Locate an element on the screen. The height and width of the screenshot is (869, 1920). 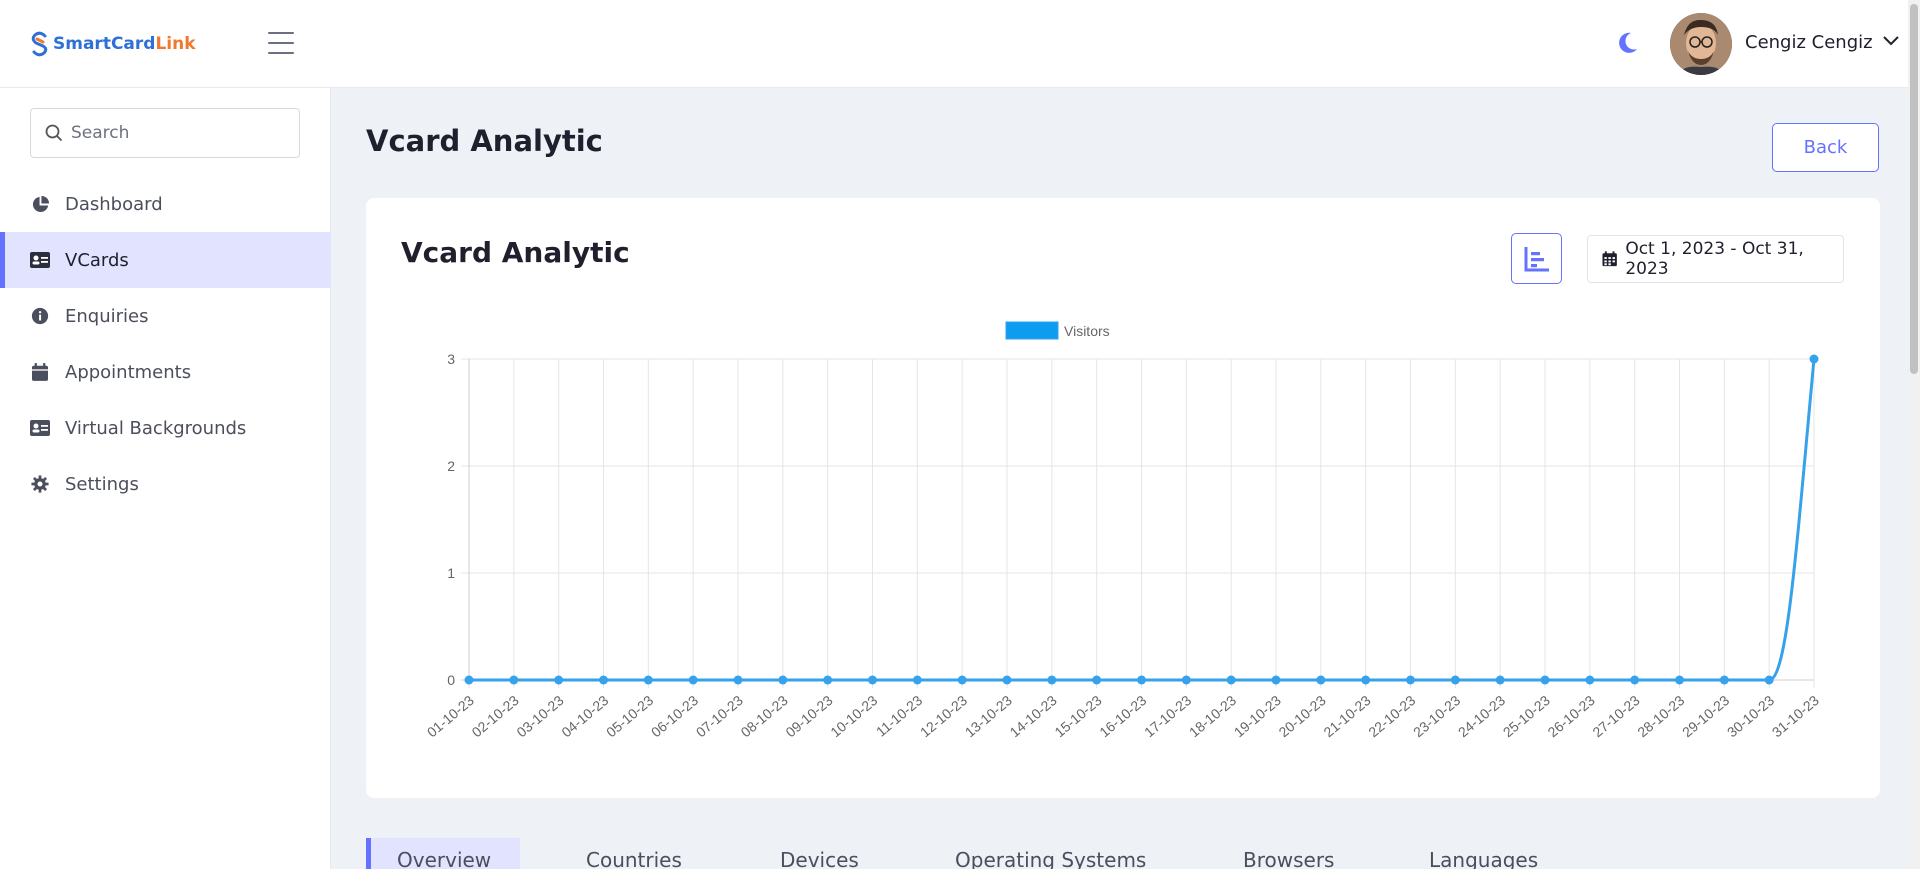
x-tick-label: 26-10-23 is located at coordinates (1571, 716).